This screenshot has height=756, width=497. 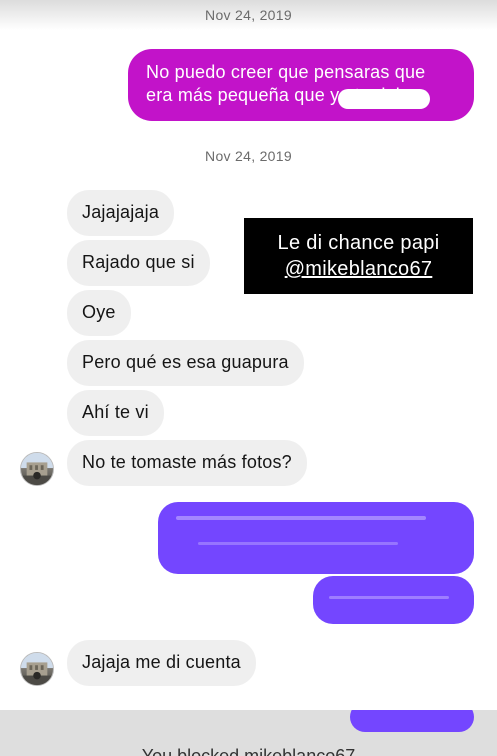 I want to click on message-text: Jajajajaja, so click(x=121, y=212).